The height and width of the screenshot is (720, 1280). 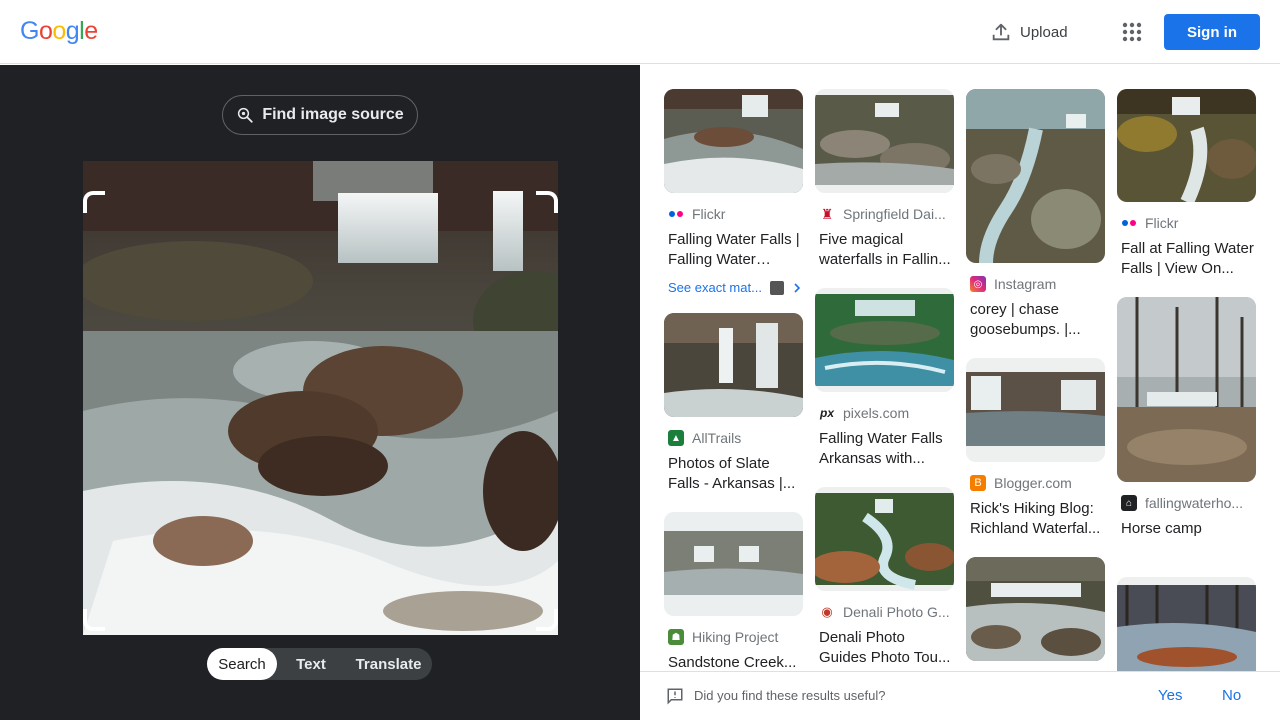 What do you see at coordinates (242, 664) in the screenshot?
I see `tab-search: Search` at bounding box center [242, 664].